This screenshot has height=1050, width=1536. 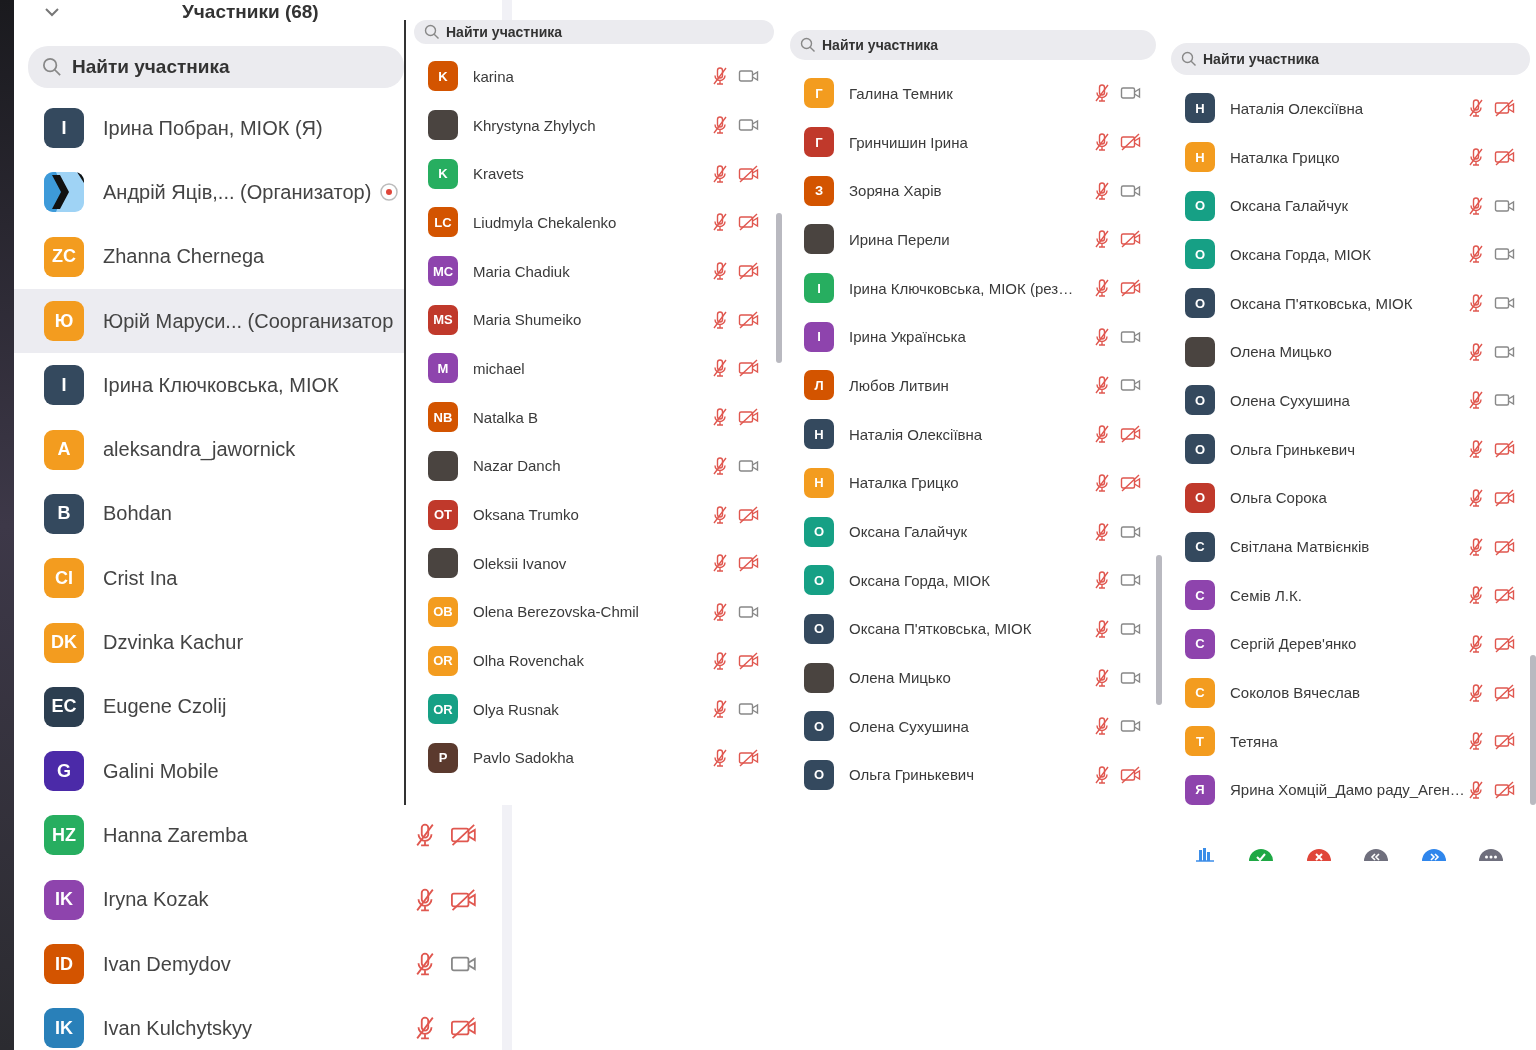 I want to click on participant-row: OB Olena Berezovska-Chmil, so click(x=594, y=612).